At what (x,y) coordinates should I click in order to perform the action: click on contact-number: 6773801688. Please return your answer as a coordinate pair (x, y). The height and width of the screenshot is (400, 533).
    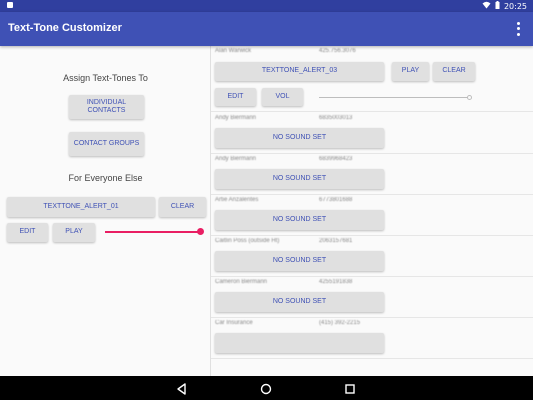
    Looking at the image, I should click on (336, 200).